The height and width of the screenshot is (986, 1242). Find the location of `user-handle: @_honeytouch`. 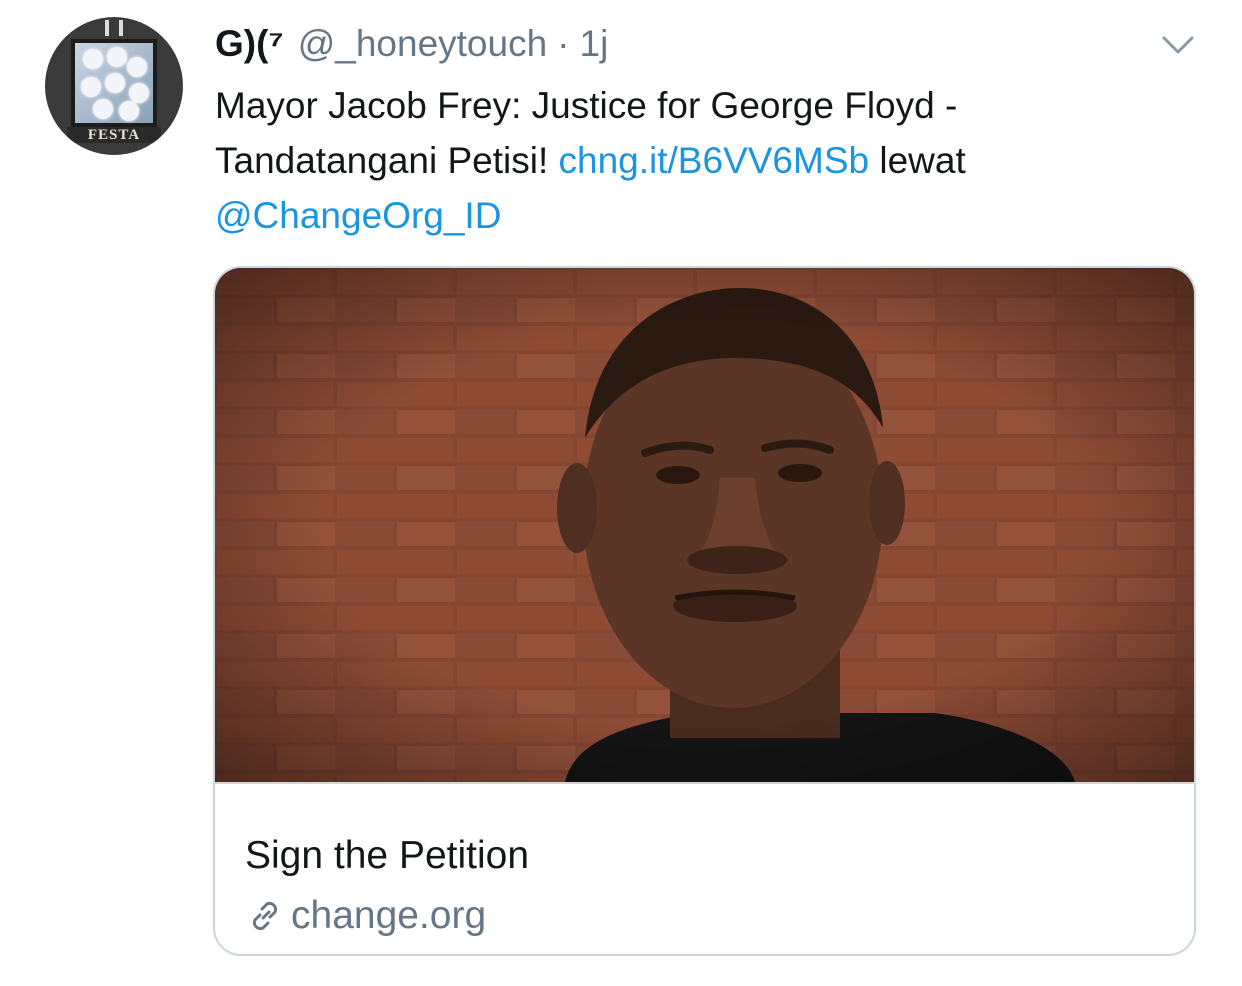

user-handle: @_honeytouch is located at coordinates (422, 44).